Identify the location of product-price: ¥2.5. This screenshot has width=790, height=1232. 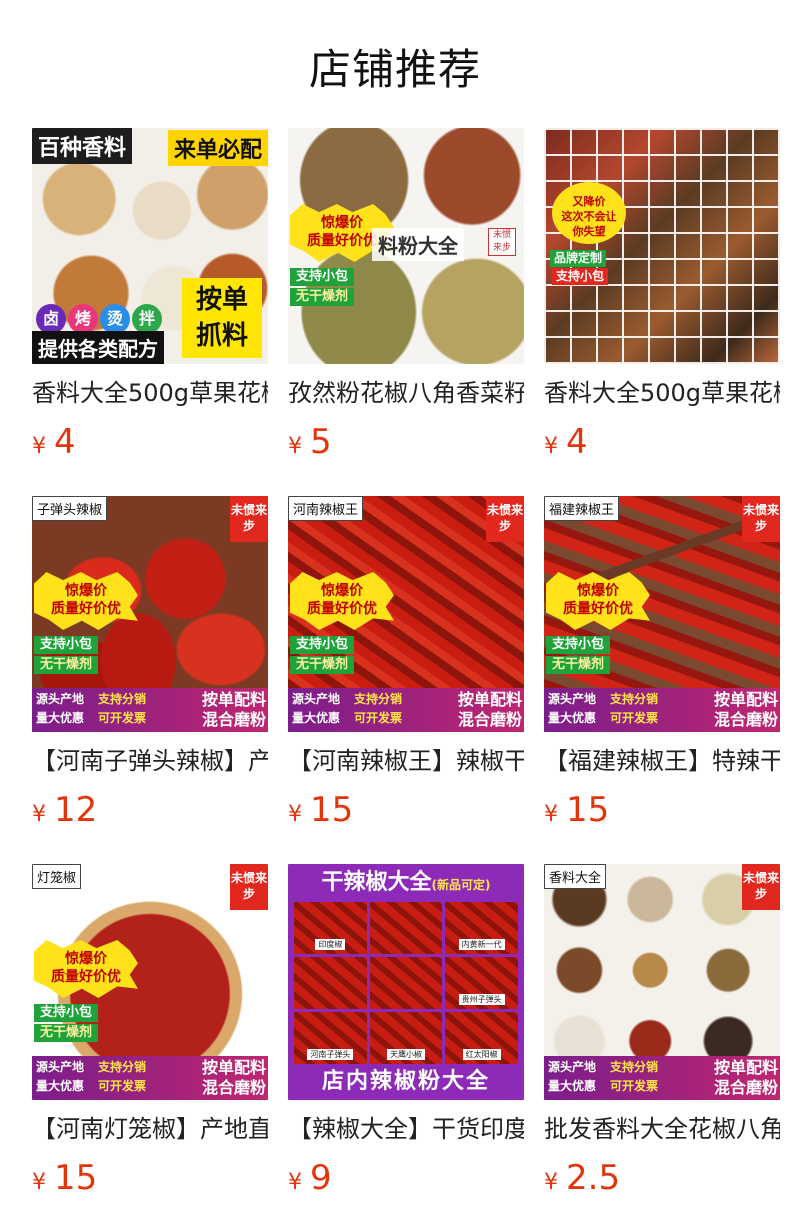
(662, 1178).